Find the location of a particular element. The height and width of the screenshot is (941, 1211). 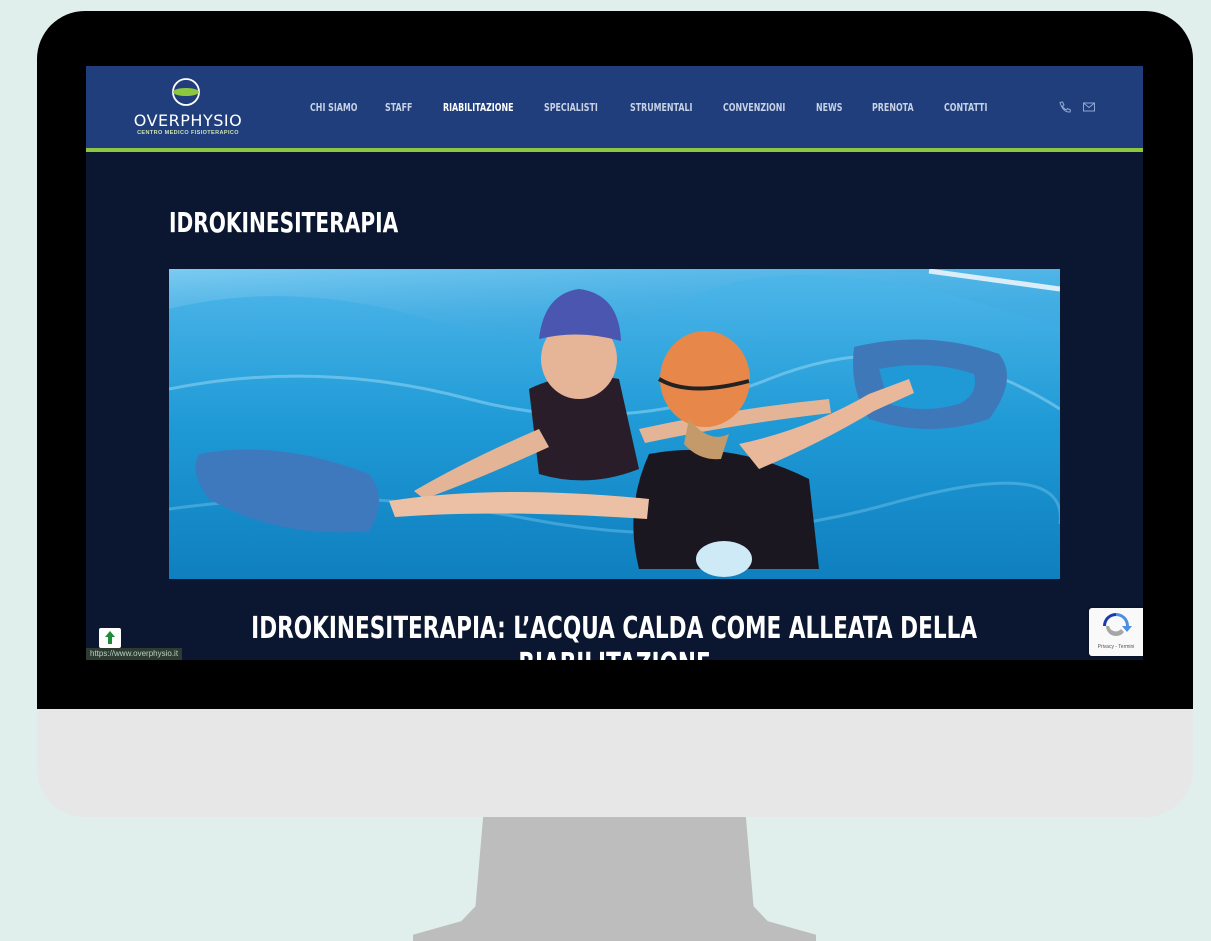

scroll-to-top-button is located at coordinates (110, 638).